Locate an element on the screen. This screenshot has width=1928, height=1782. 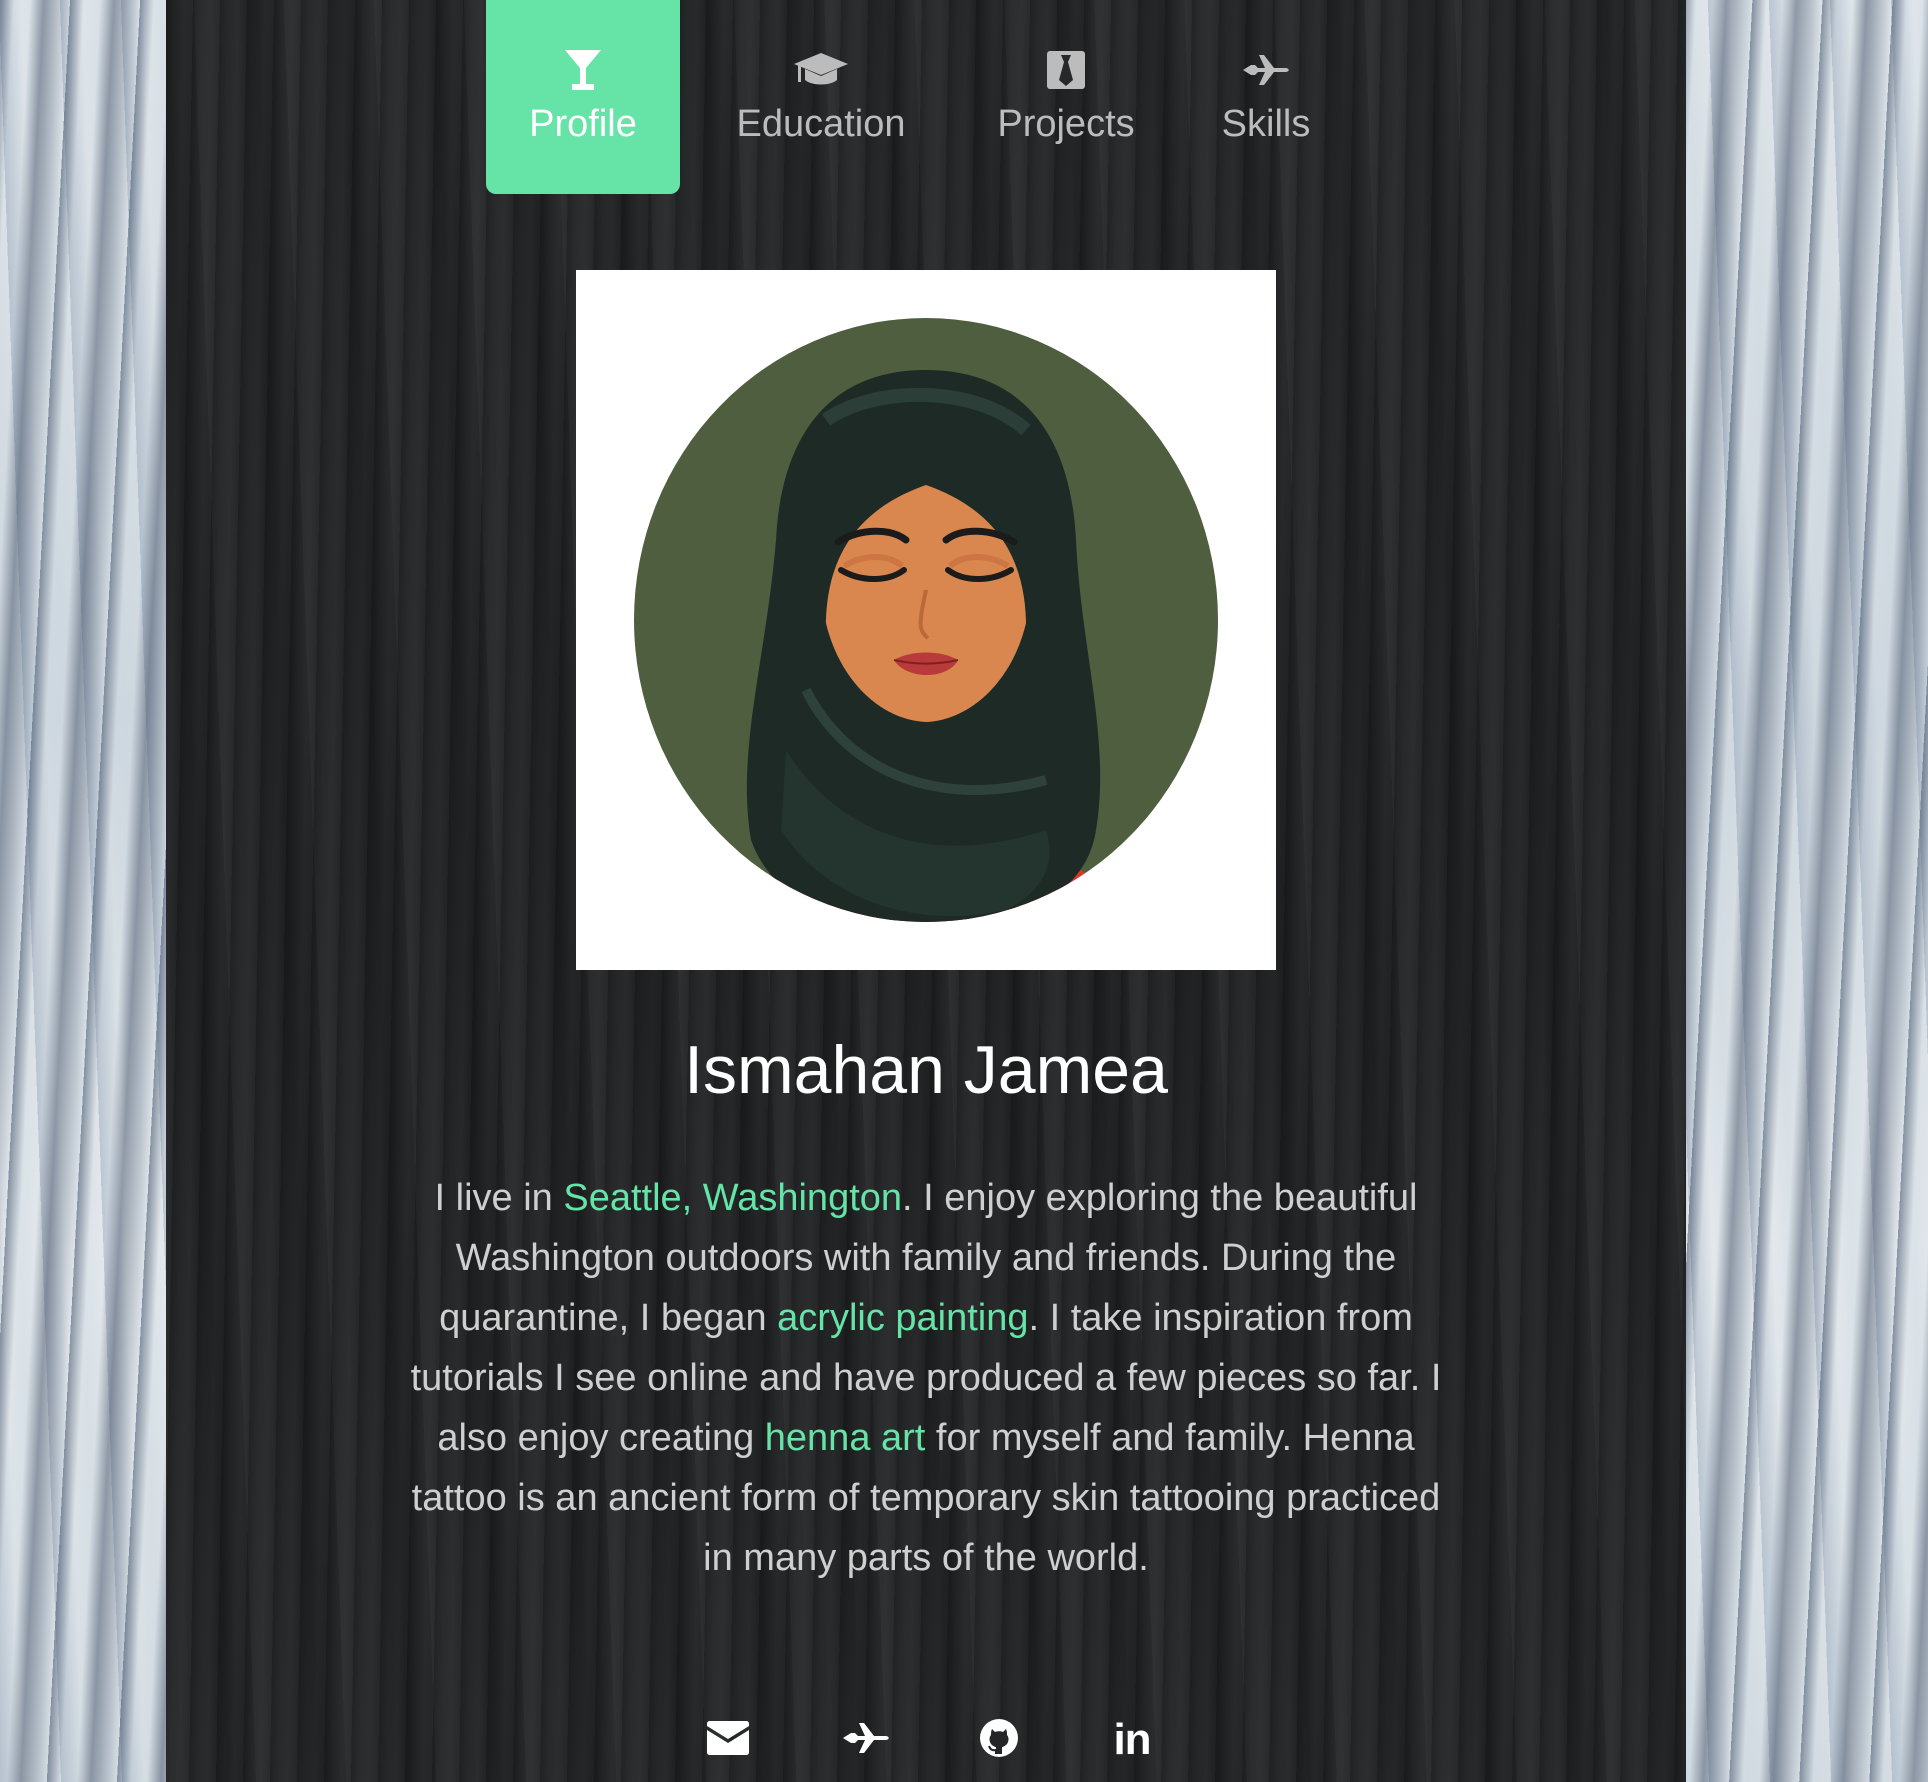
tab-projects-label: Projects is located at coordinates (1066, 124).